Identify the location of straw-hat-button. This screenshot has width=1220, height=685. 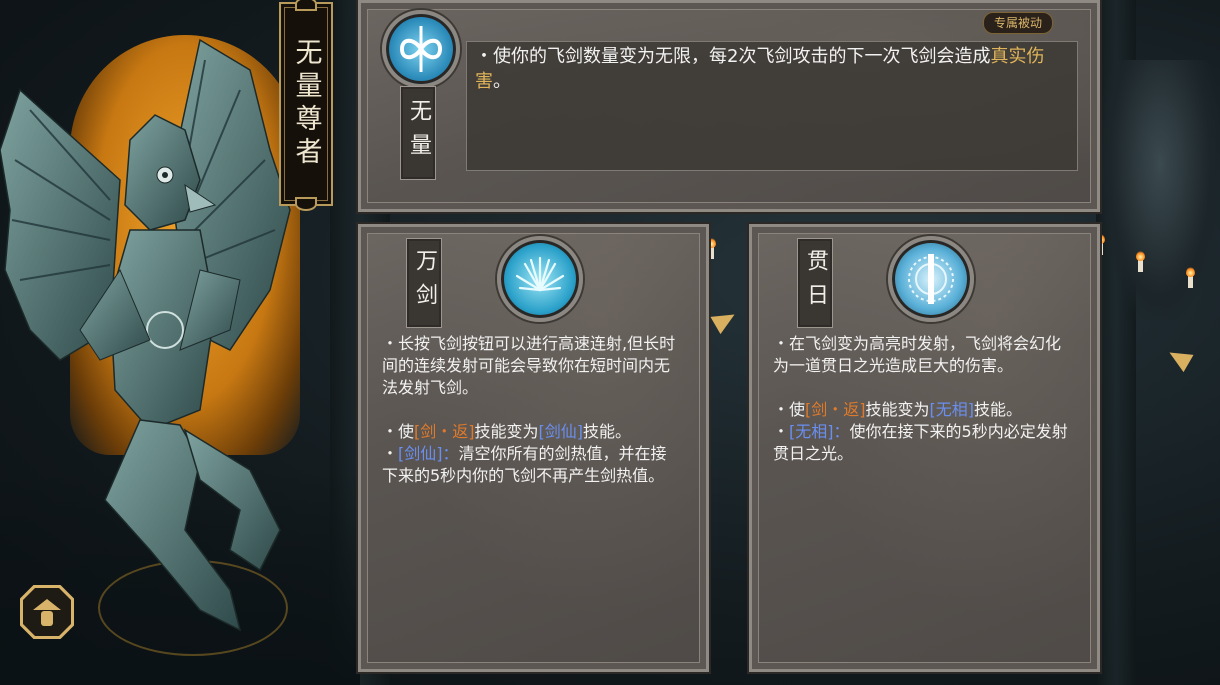
(47, 612).